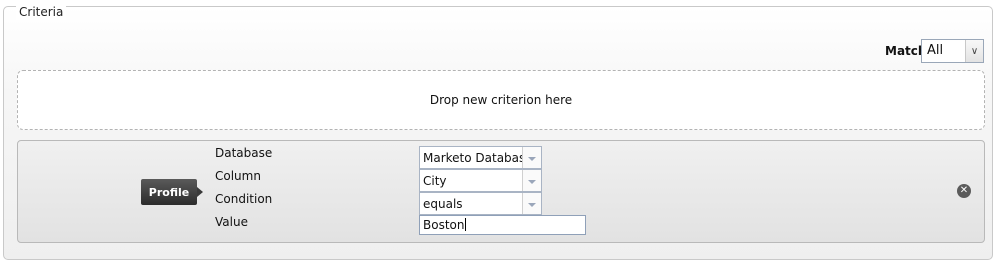  What do you see at coordinates (244, 153) in the screenshot?
I see `database-label: Database` at bounding box center [244, 153].